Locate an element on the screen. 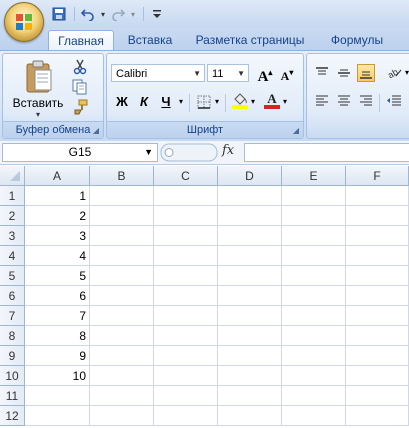 The height and width of the screenshot is (428, 409). font-color-dropdown-icon: ▾ is located at coordinates (285, 102).